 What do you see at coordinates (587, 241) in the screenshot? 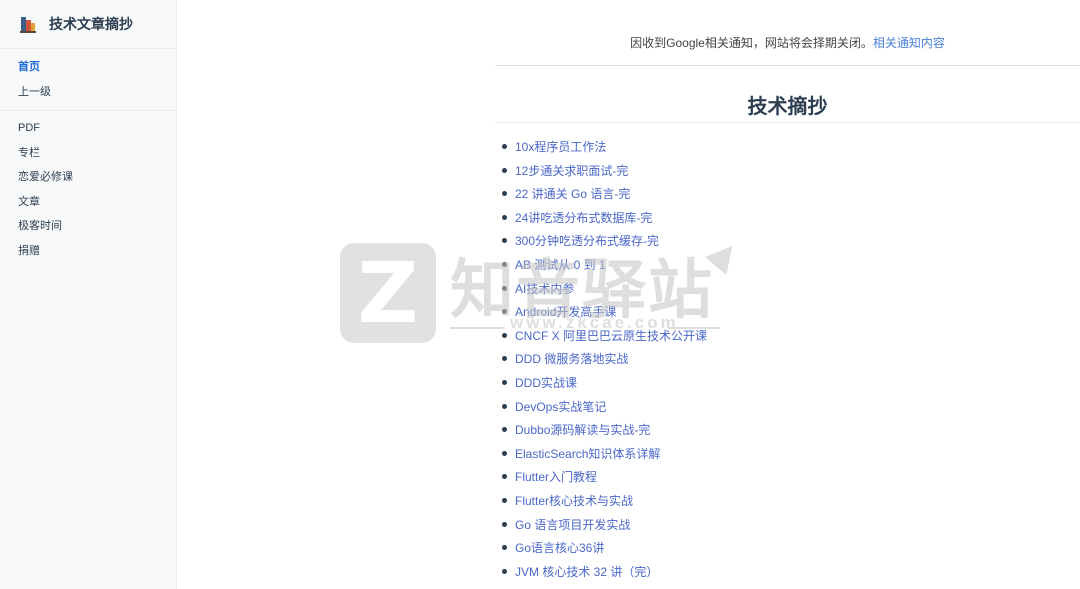
I see `article-link: 300分钟吃透分布式缓存-完` at bounding box center [587, 241].